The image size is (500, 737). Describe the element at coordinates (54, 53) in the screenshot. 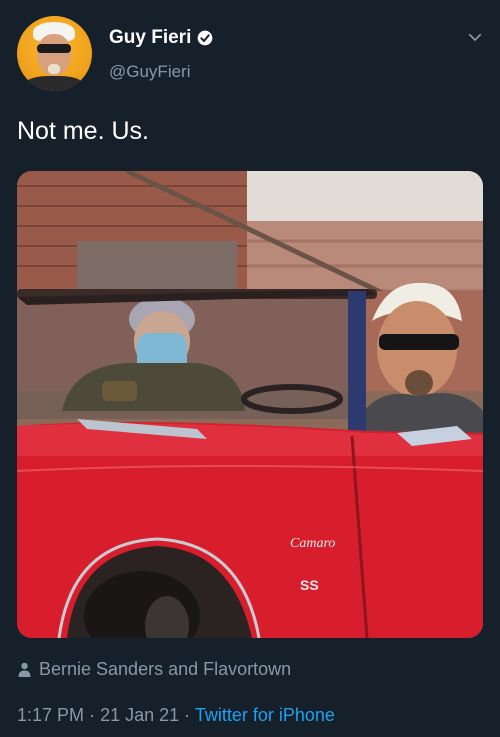

I see `avatar` at that location.